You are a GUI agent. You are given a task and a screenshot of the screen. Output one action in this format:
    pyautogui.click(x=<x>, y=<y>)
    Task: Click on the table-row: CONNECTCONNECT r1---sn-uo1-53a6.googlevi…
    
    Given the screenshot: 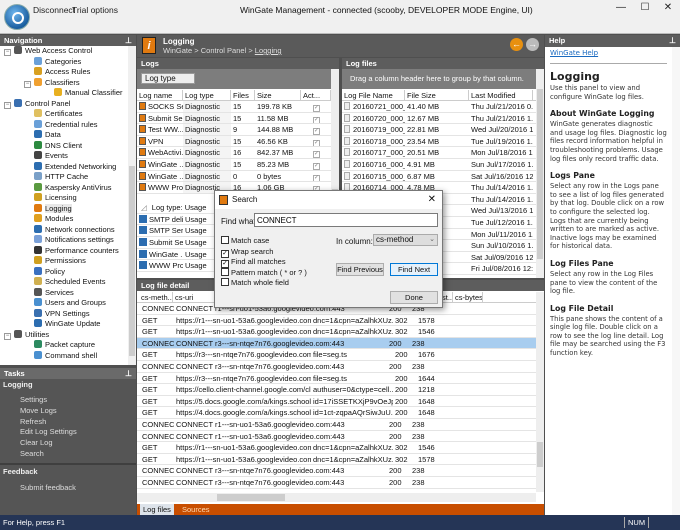 What is the action you would take?
    pyautogui.click(x=336, y=424)
    